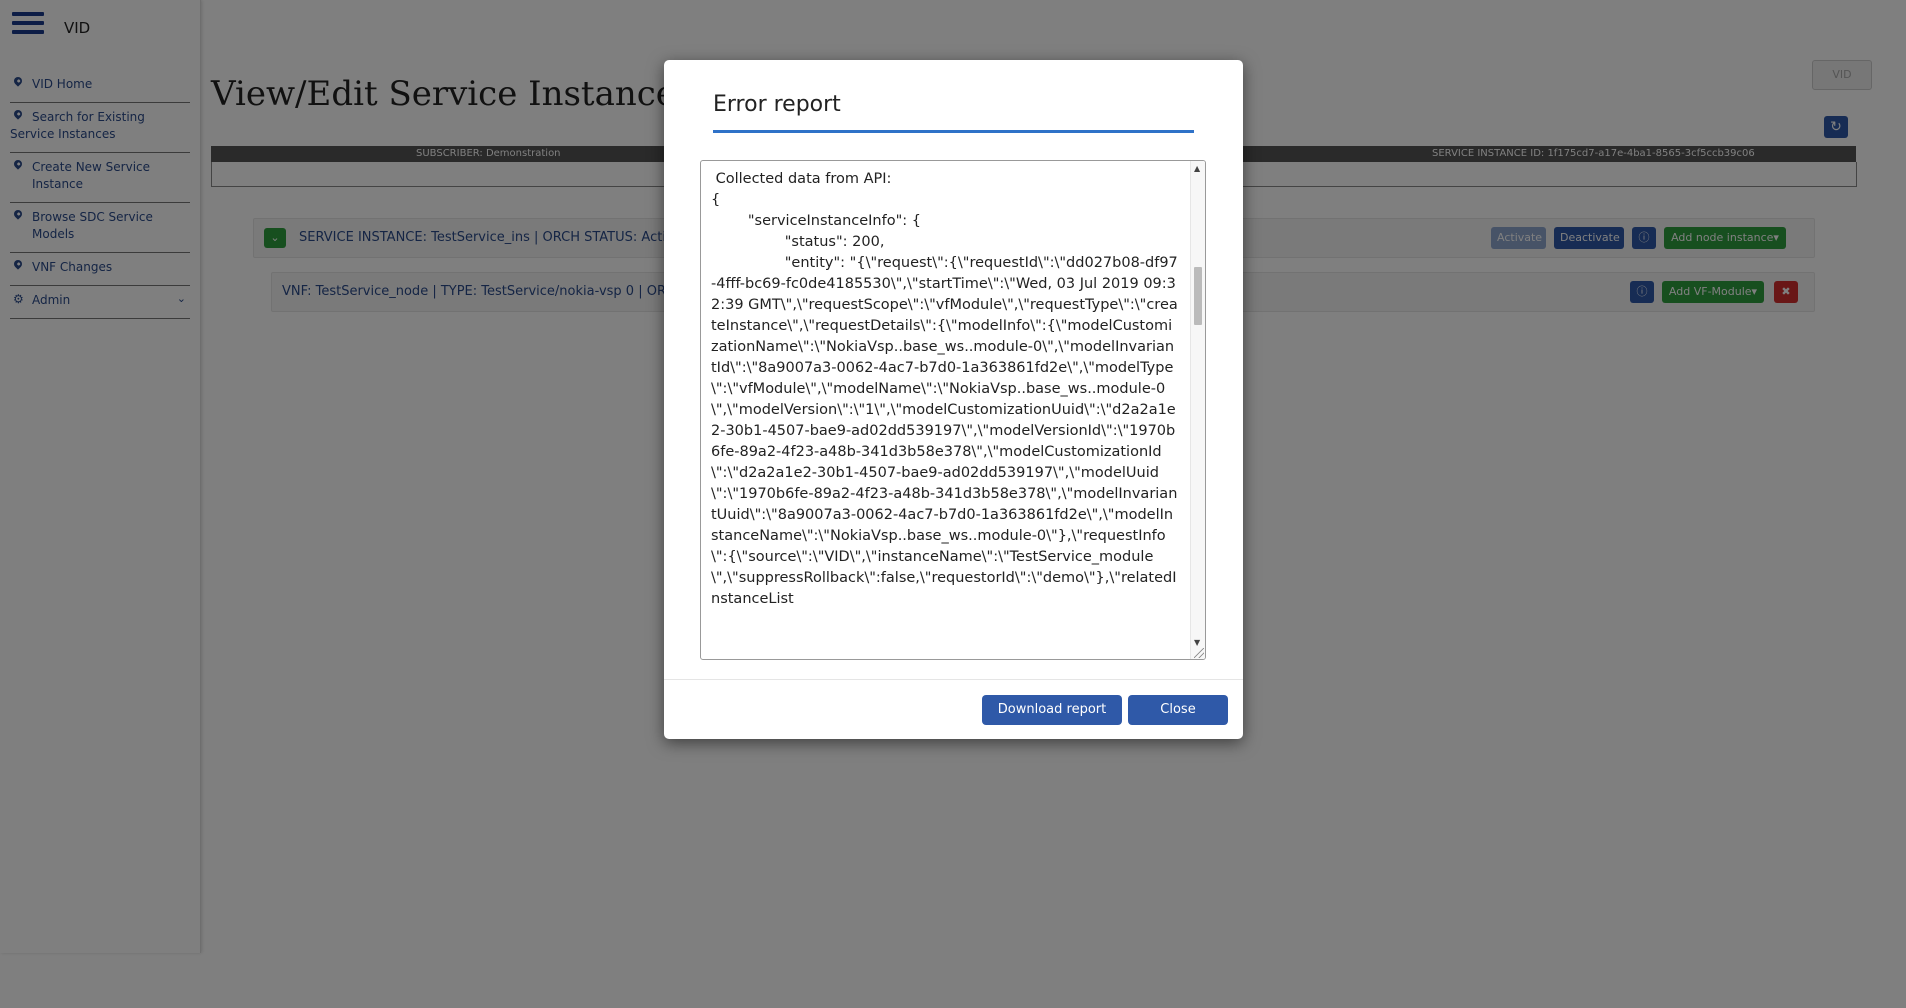 The image size is (1906, 1008). Describe the element at coordinates (777, 104) in the screenshot. I see `modal-title: Error report` at that location.